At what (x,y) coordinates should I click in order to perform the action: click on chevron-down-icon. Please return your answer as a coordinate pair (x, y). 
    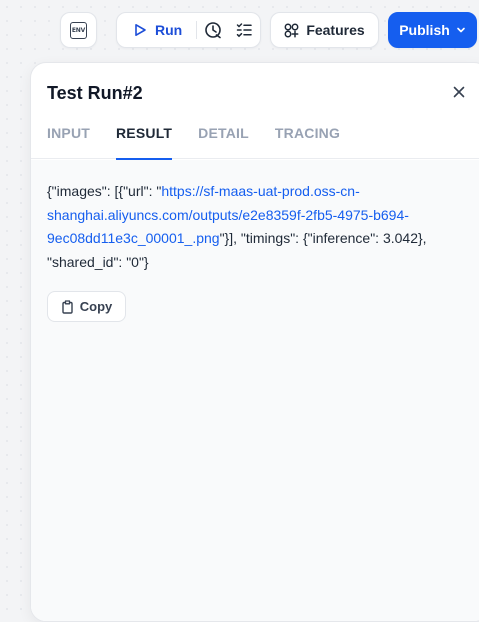
    Looking at the image, I should click on (460, 30).